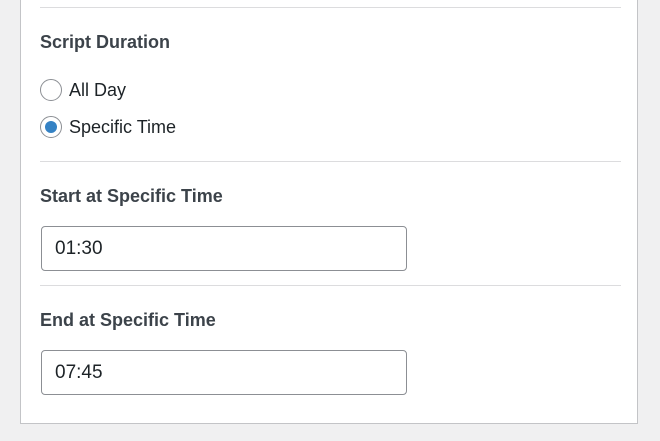  I want to click on radio-all-day, so click(51, 90).